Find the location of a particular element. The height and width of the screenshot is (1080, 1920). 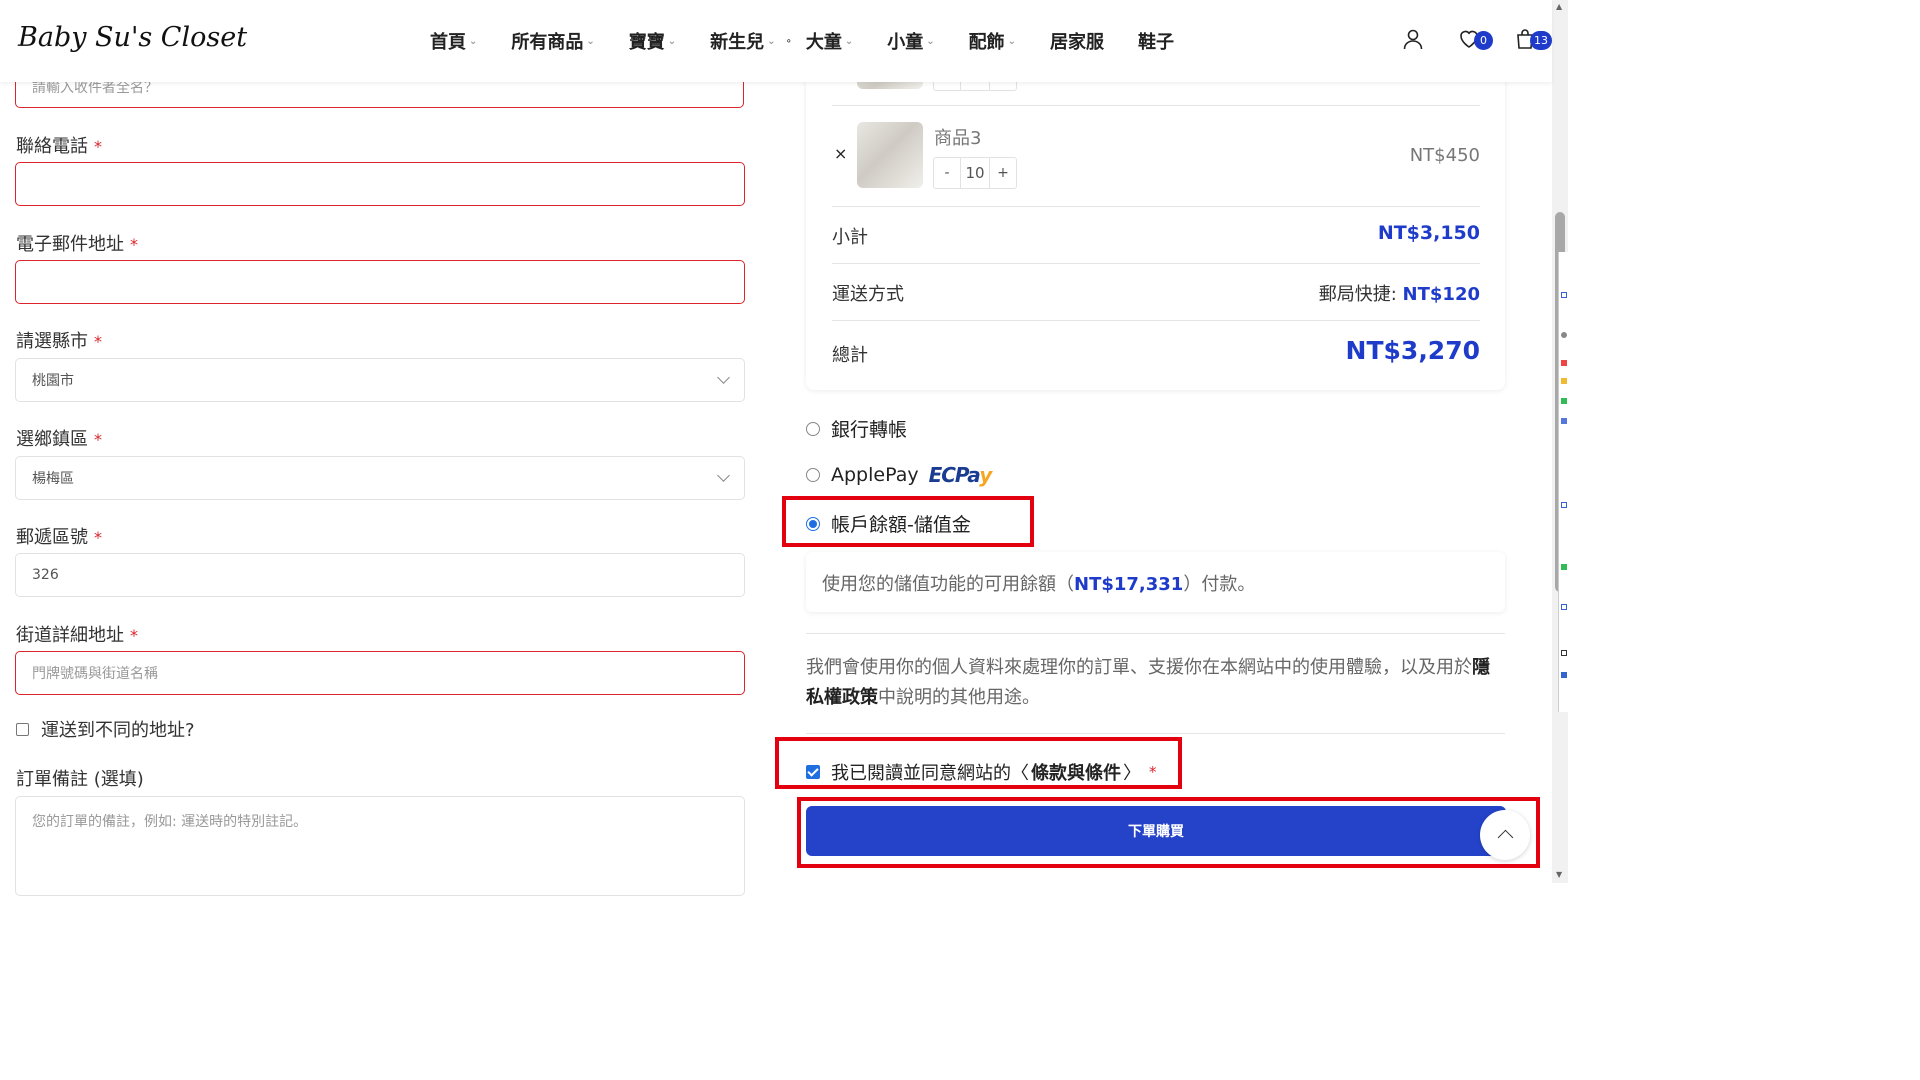

ship-different-toggle: 運送到不同的地址? is located at coordinates (105, 729).